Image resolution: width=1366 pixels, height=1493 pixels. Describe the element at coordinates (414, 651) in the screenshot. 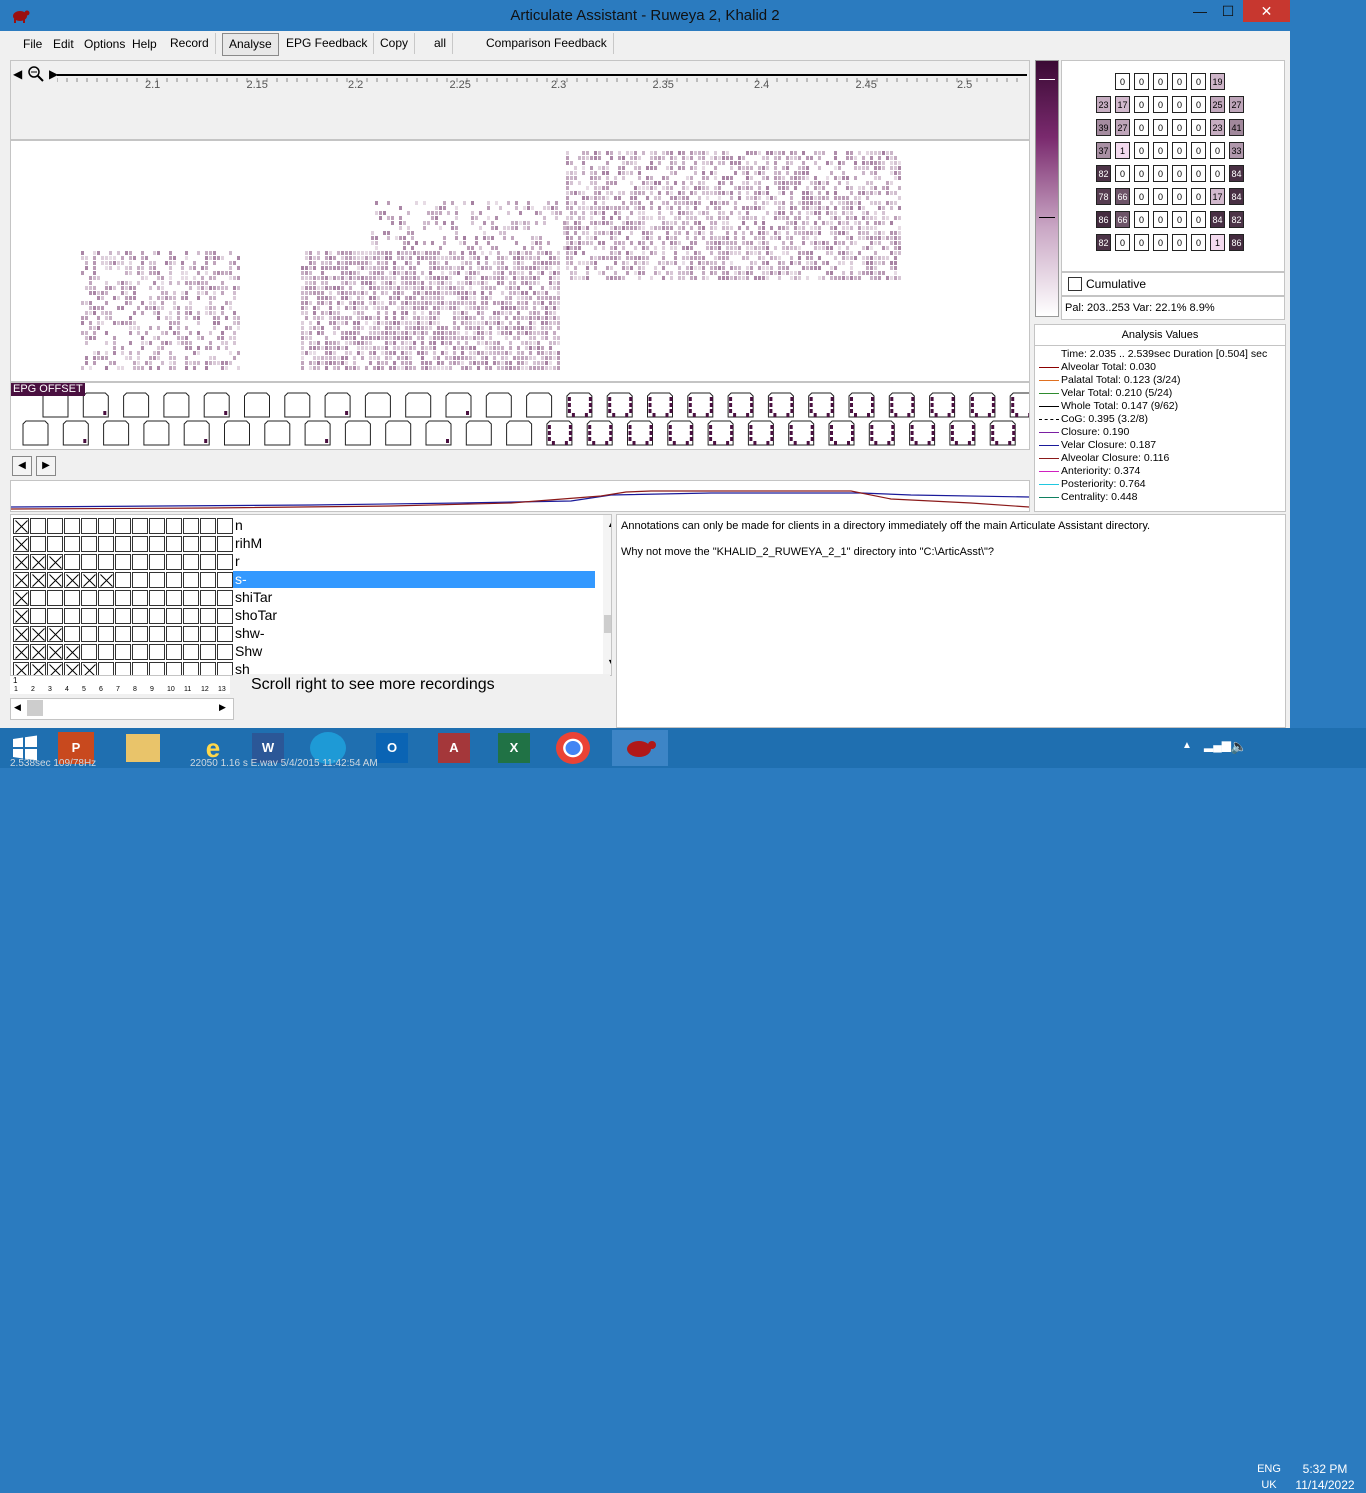

I see `recording-name: Shw` at that location.